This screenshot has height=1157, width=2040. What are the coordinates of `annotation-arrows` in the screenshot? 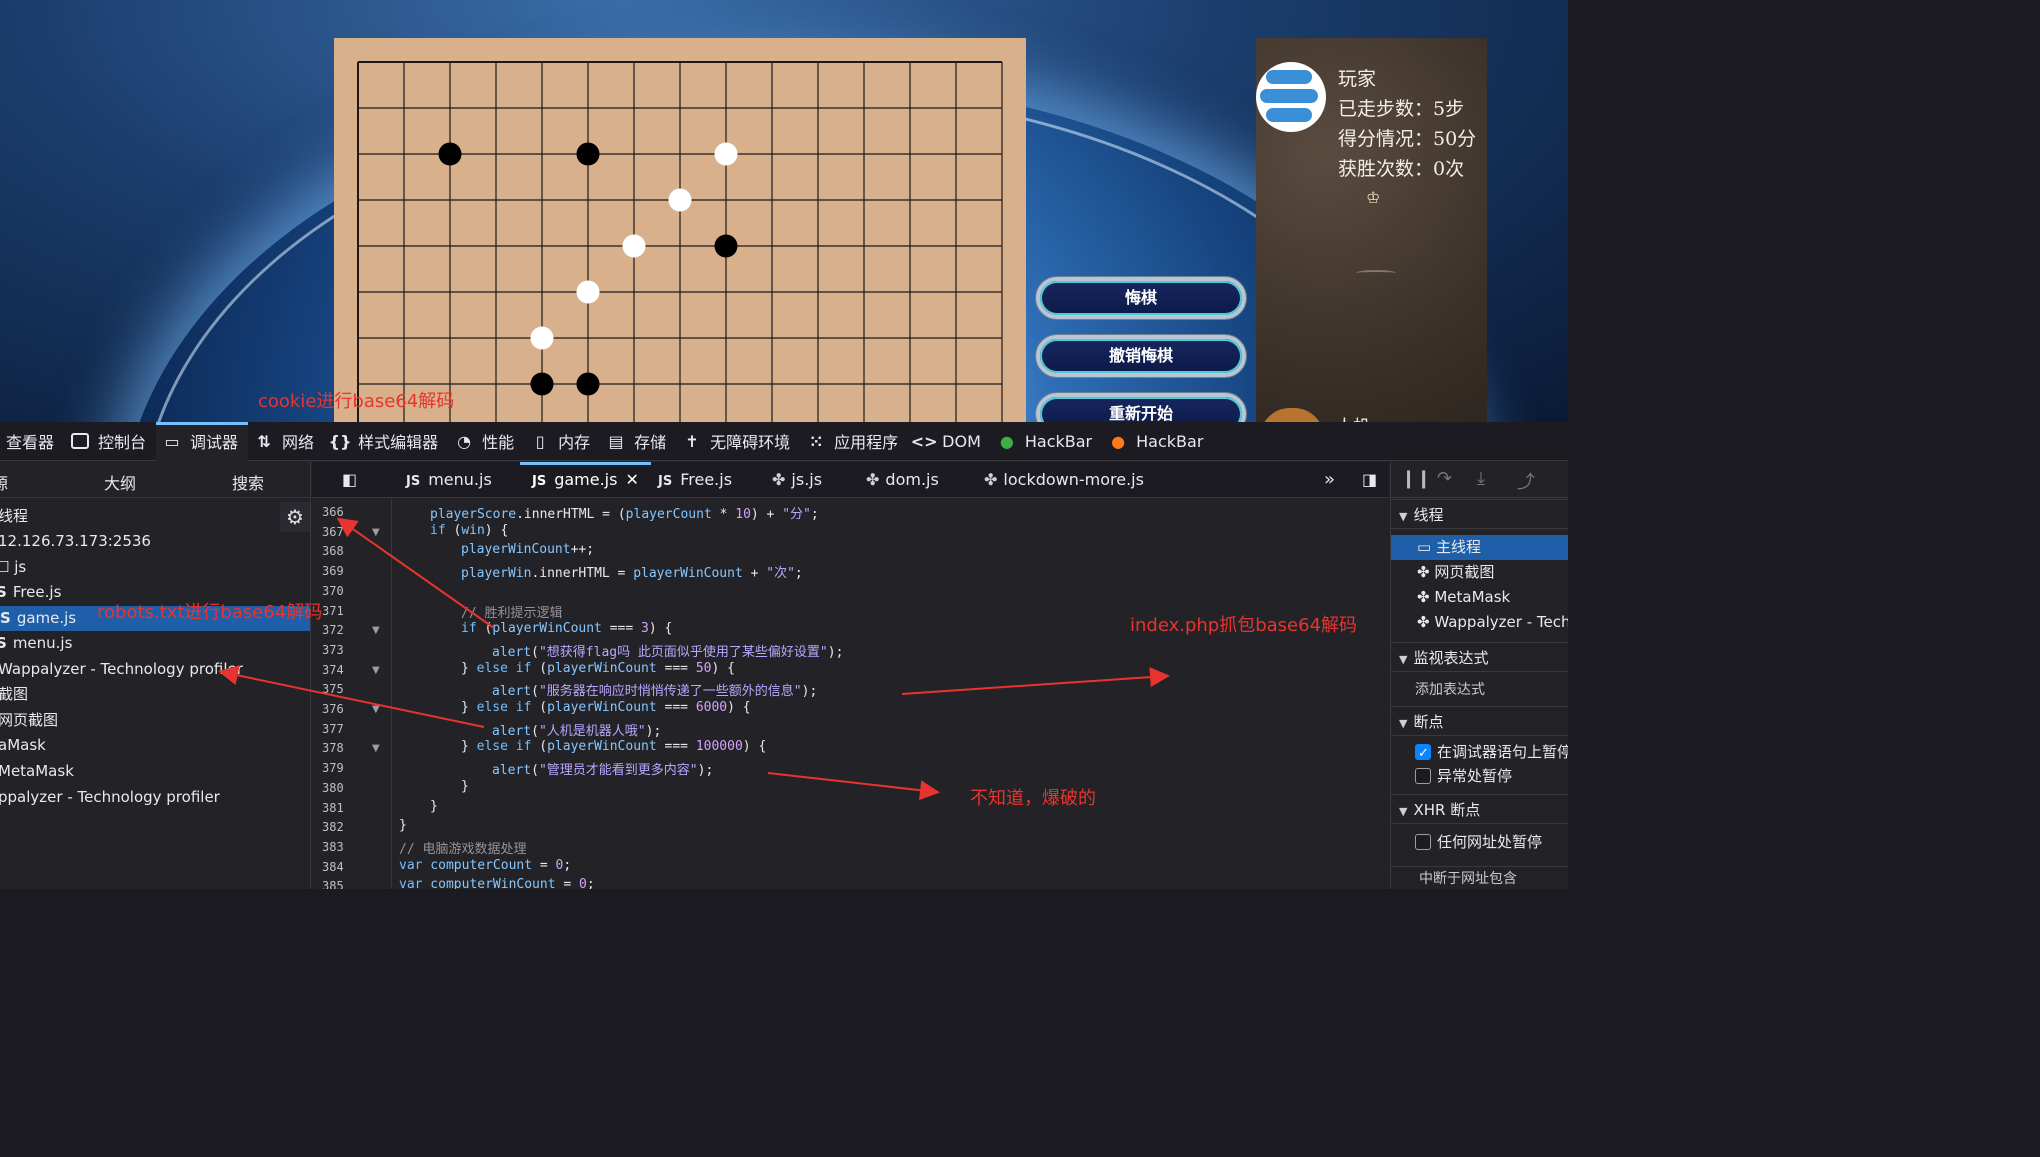 It's located at (694, 659).